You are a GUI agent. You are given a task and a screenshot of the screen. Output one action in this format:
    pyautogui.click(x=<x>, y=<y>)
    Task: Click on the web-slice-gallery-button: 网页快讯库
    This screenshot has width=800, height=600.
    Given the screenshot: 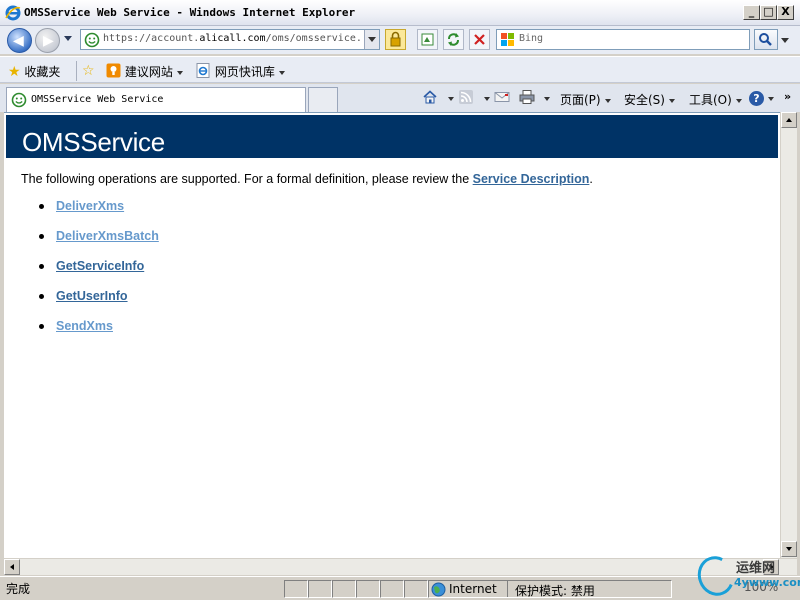 What is the action you would take?
    pyautogui.click(x=240, y=71)
    